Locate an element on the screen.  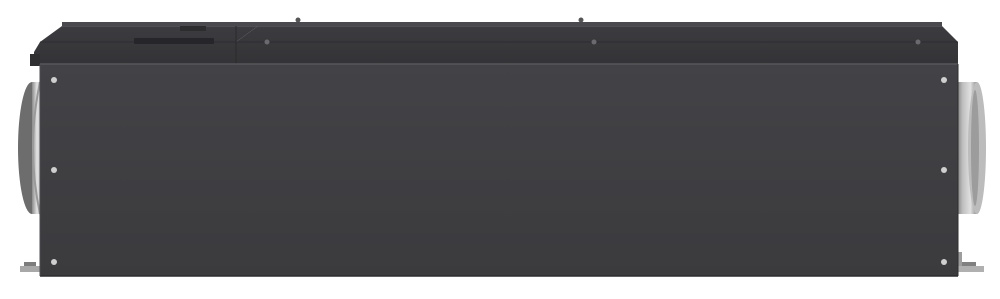
lid-handle is located at coordinates (174, 41).